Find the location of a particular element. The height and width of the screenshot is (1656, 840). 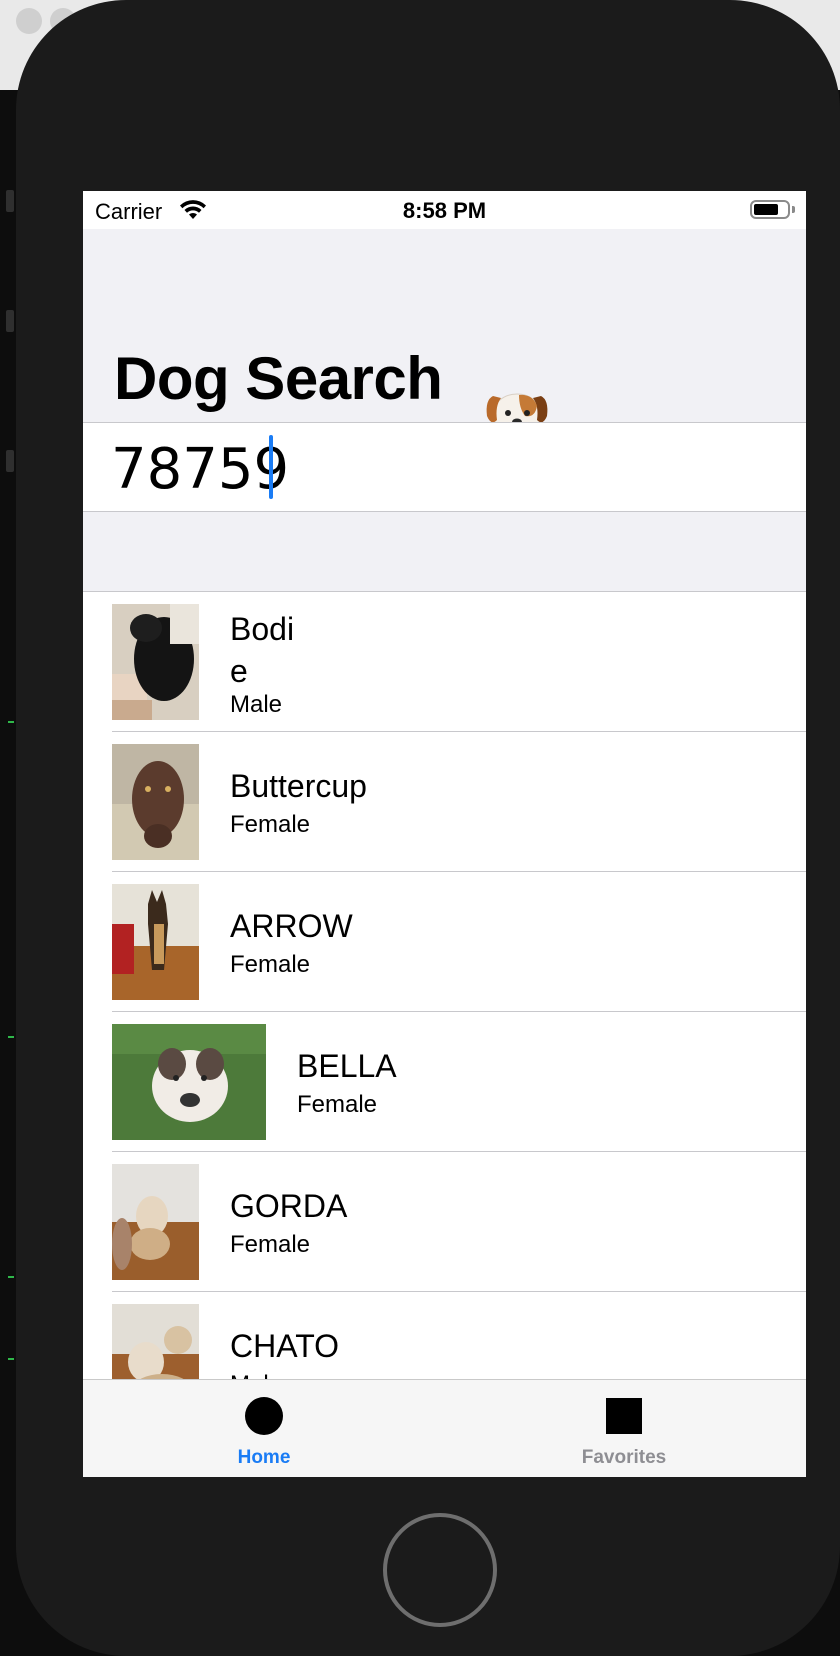

circle-icon is located at coordinates (264, 1416).